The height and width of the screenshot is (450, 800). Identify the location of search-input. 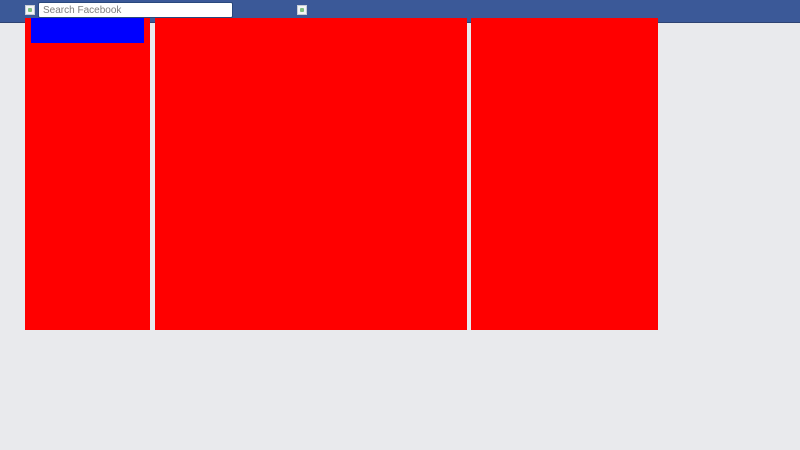
(135, 10).